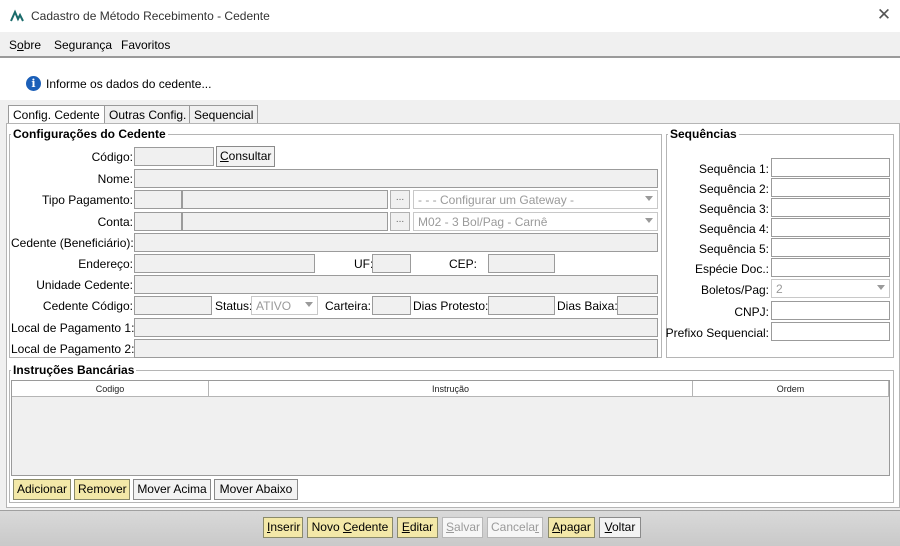 The image size is (900, 546). Describe the element at coordinates (733, 229) in the screenshot. I see `sequencia-4-label: Sequência 4:` at that location.